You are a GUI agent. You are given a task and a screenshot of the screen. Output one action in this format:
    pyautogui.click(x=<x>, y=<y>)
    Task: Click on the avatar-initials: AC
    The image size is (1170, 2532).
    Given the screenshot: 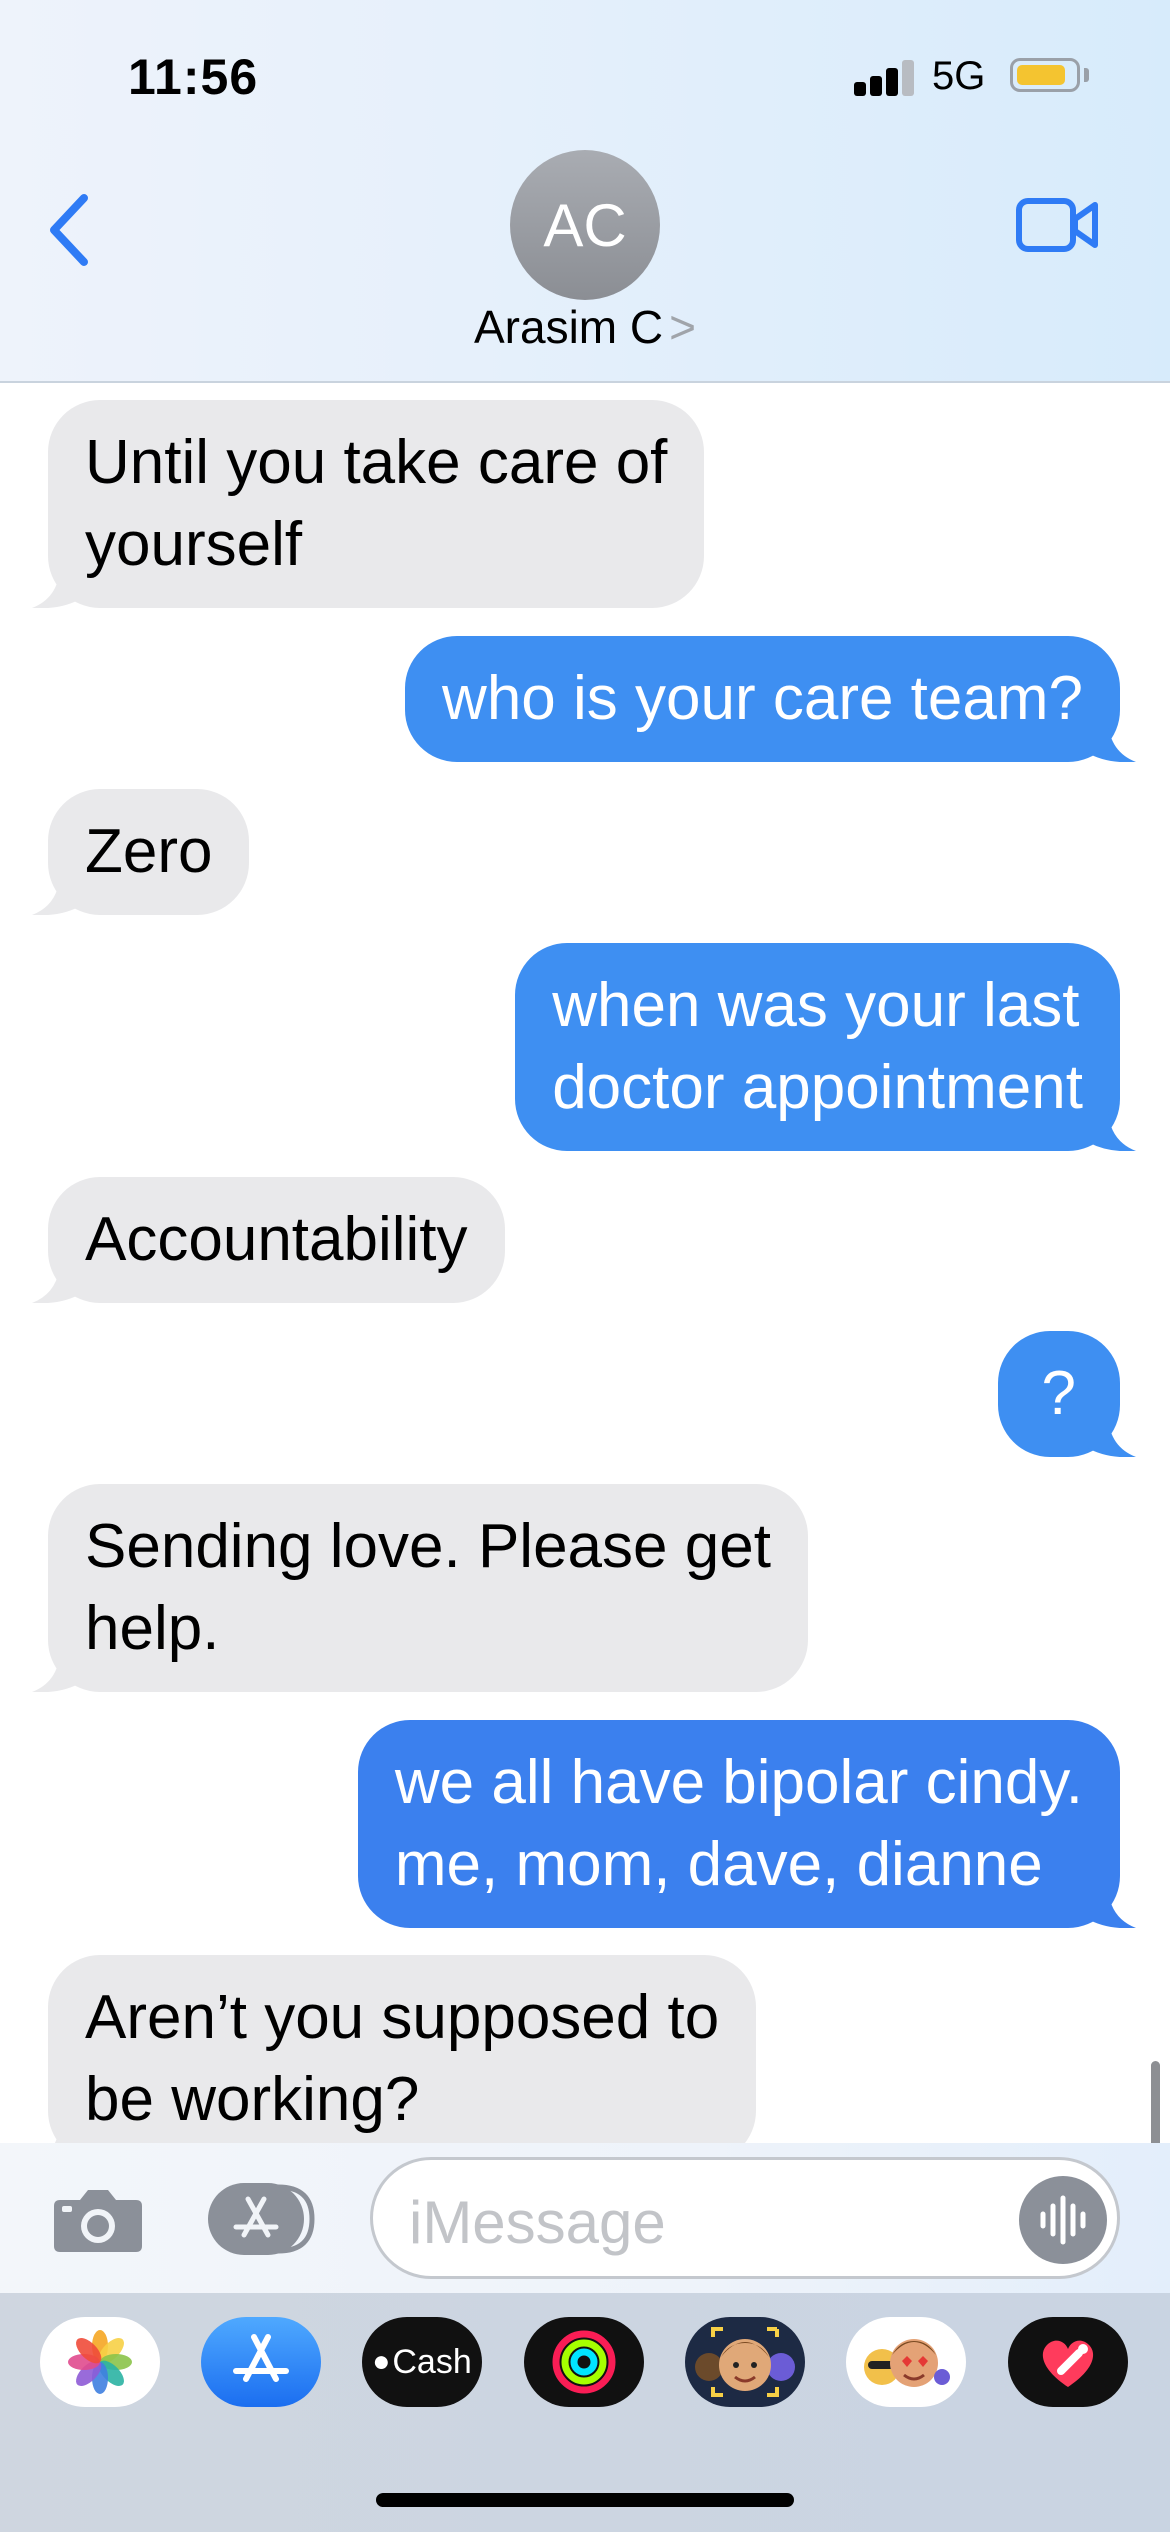 What is the action you would take?
    pyautogui.click(x=585, y=225)
    